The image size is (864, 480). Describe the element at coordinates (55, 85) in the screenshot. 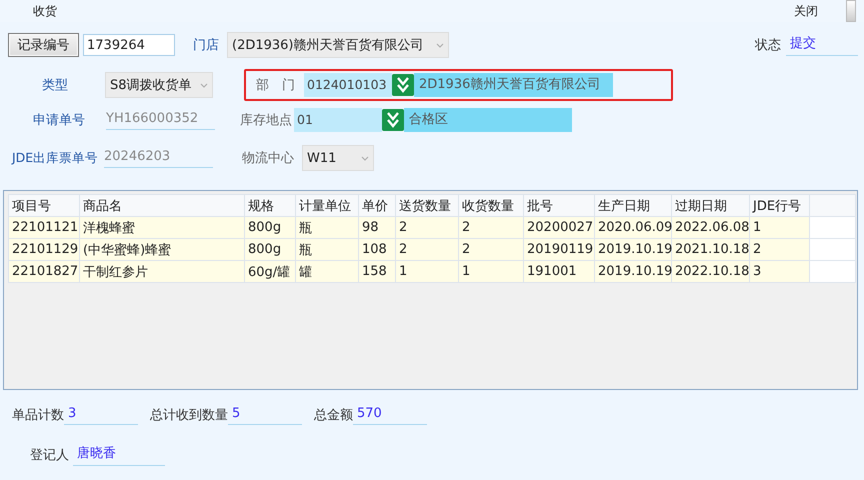

I see `field-label: 类型` at that location.